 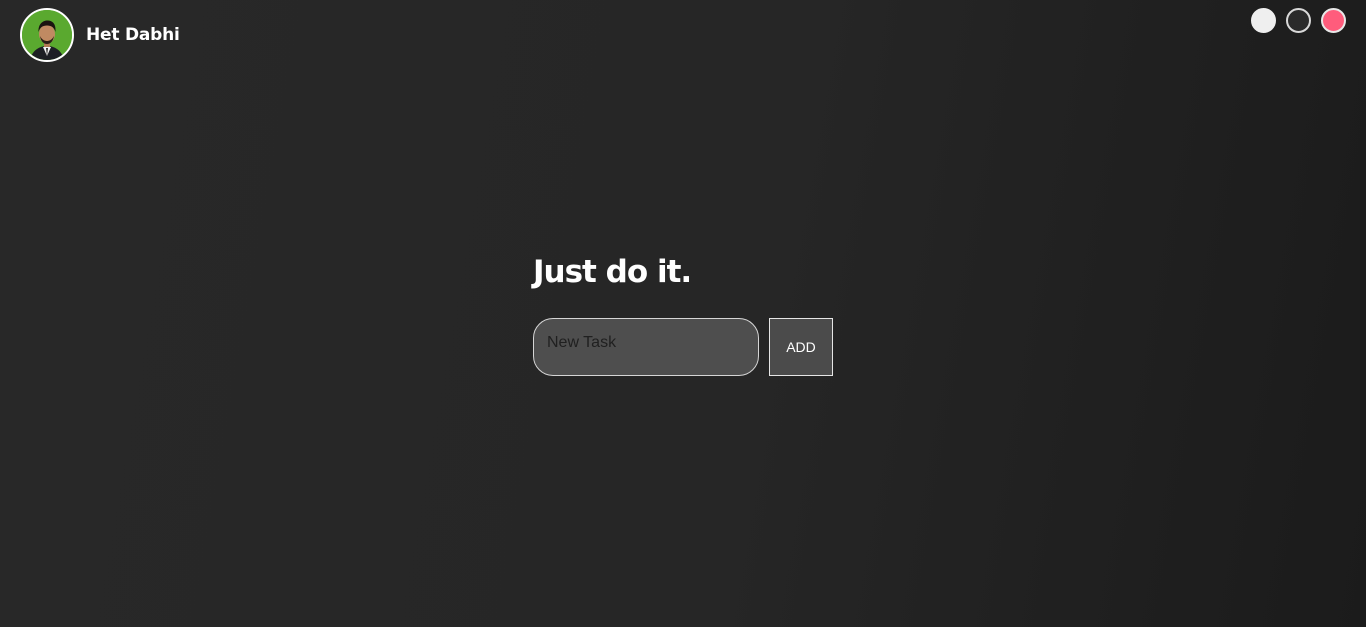 What do you see at coordinates (1333, 20) in the screenshot?
I see `theme-darker-button` at bounding box center [1333, 20].